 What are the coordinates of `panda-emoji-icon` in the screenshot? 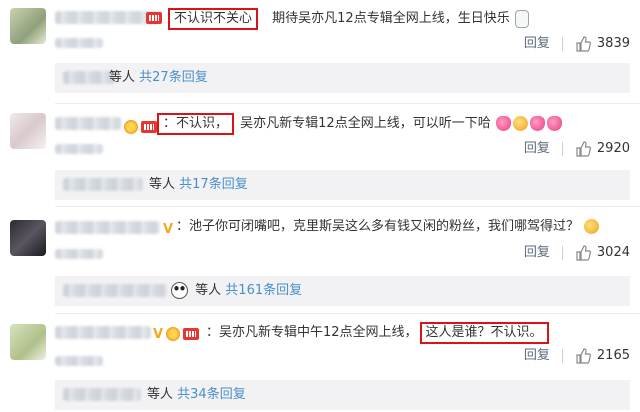 It's located at (179, 290).